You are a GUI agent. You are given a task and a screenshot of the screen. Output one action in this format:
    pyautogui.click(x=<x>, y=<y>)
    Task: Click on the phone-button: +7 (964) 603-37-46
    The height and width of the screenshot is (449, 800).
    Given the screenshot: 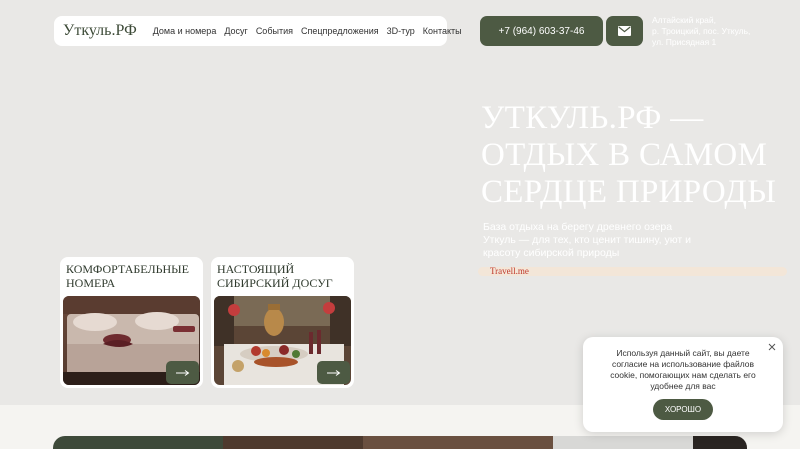 What is the action you would take?
    pyautogui.click(x=541, y=31)
    